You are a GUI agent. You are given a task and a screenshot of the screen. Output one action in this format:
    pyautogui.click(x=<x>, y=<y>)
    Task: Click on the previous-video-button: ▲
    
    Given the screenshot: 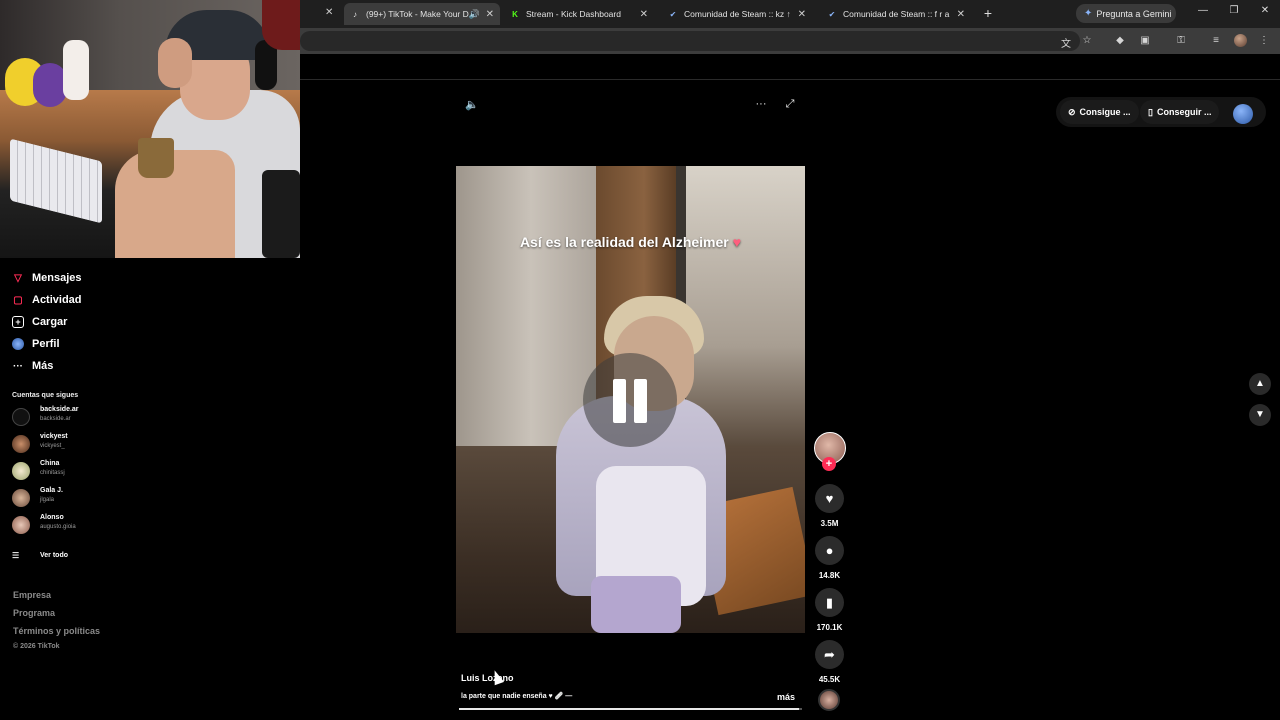 What is the action you would take?
    pyautogui.click(x=1260, y=384)
    